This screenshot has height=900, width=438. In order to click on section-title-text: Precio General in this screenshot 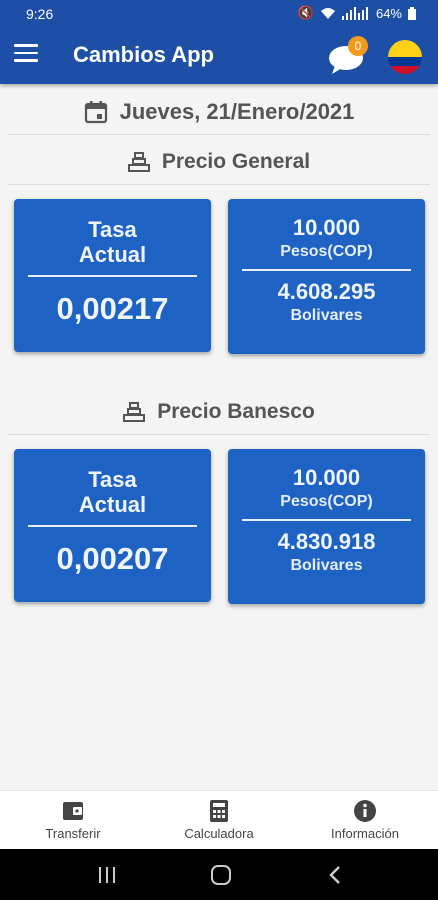, I will do `click(236, 161)`.